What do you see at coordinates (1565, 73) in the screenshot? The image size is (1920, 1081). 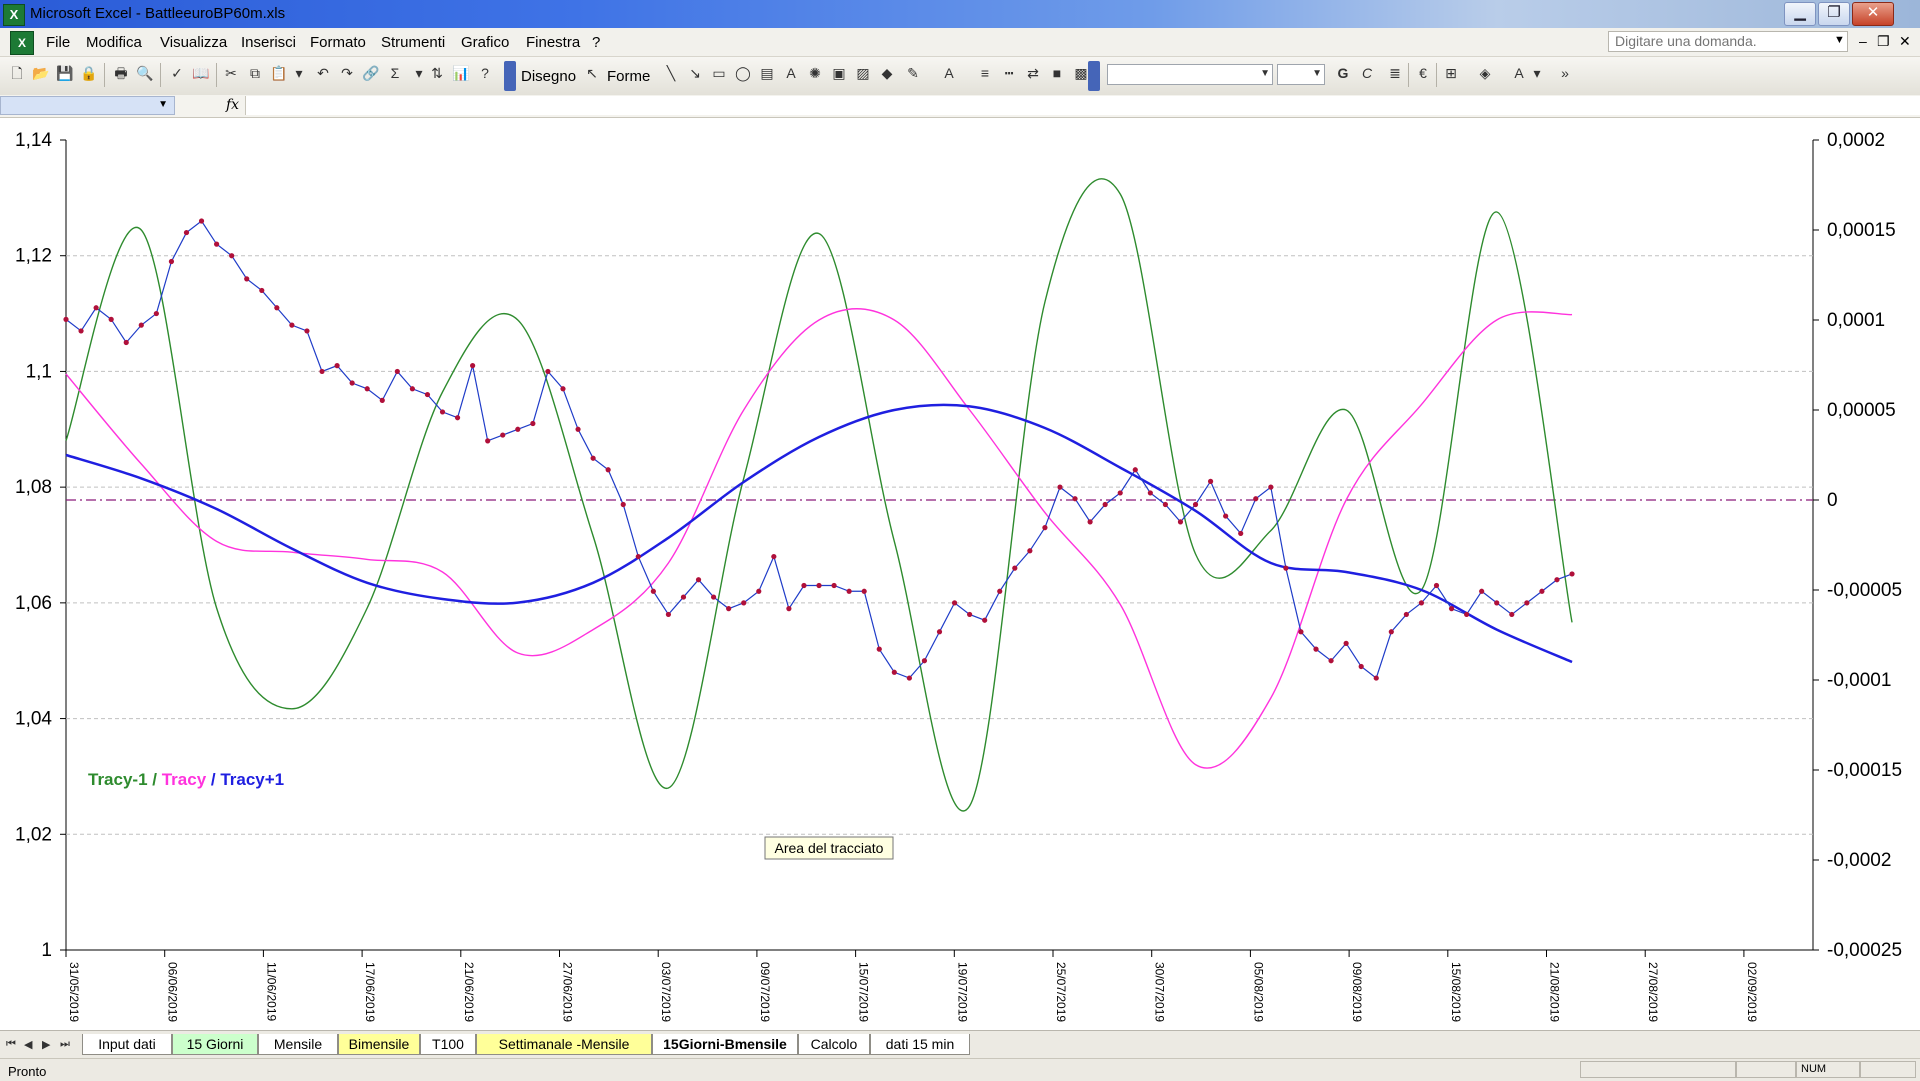 I see `toolbar-options-icon: »` at bounding box center [1565, 73].